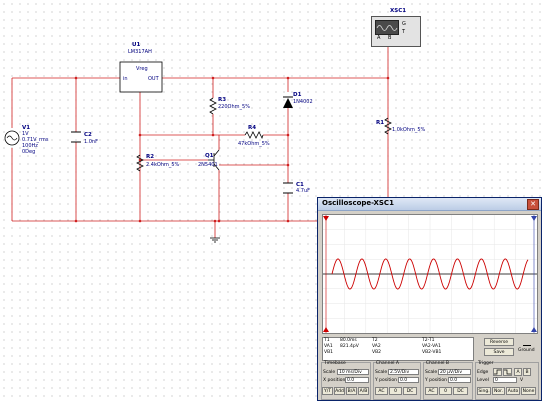 This screenshot has height=401, width=542. I want to click on t1-time: 80.0ms, so click(348, 340).